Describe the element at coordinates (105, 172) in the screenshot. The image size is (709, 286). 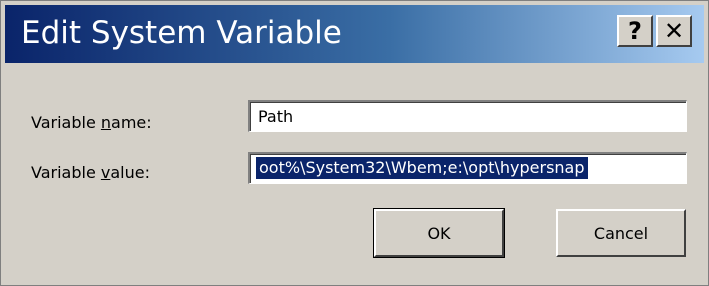
I see `variable-value-label-accelerator: v` at that location.